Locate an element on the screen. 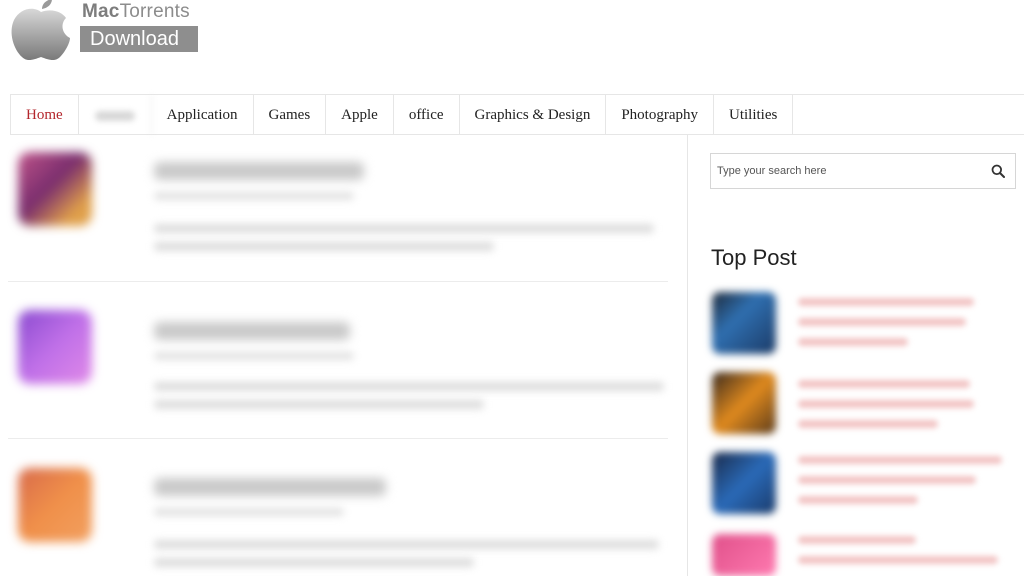  brand-name-part1: Mac is located at coordinates (101, 11).